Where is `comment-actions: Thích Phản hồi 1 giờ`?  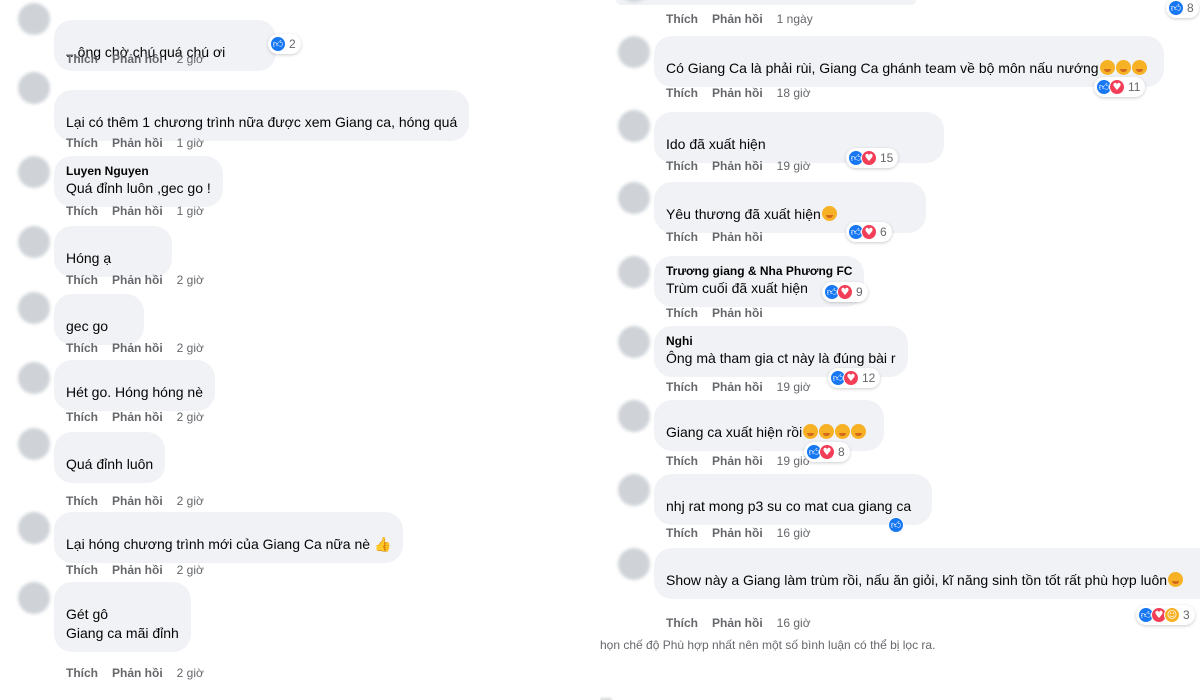
comment-actions: Thích Phản hồi 1 giờ is located at coordinates (135, 143).